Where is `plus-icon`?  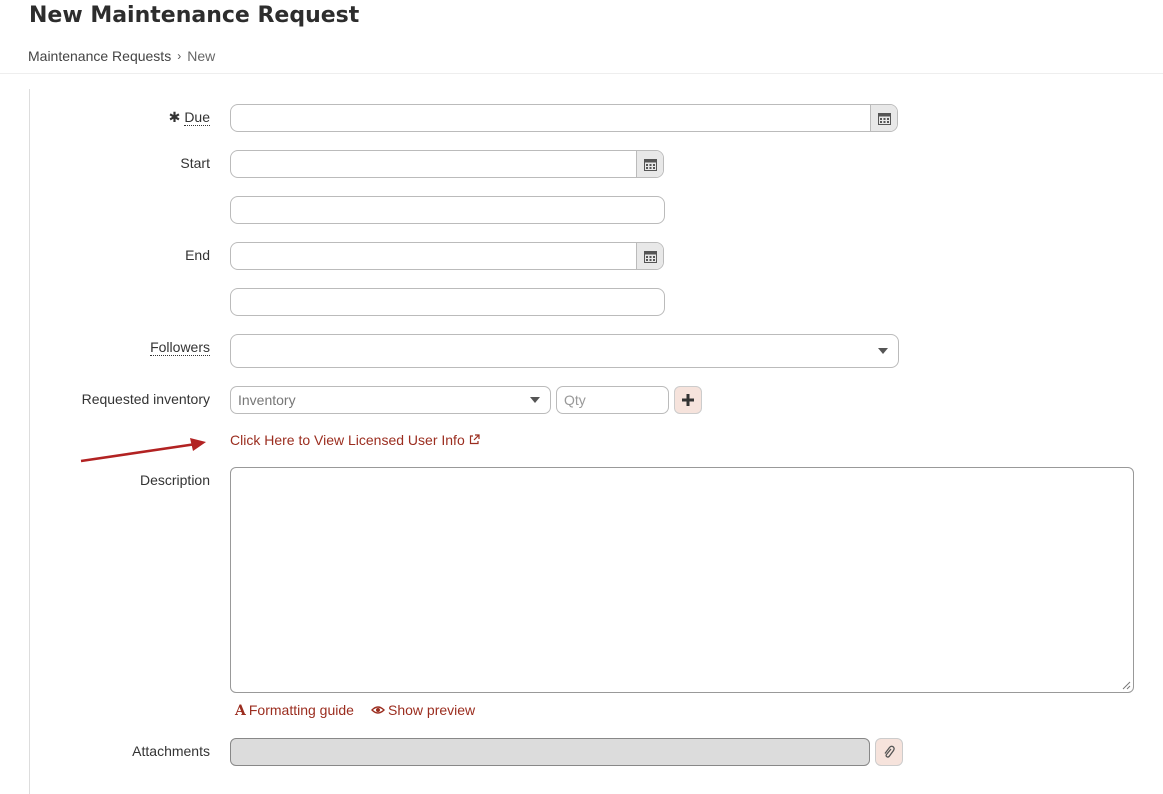
plus-icon is located at coordinates (688, 400).